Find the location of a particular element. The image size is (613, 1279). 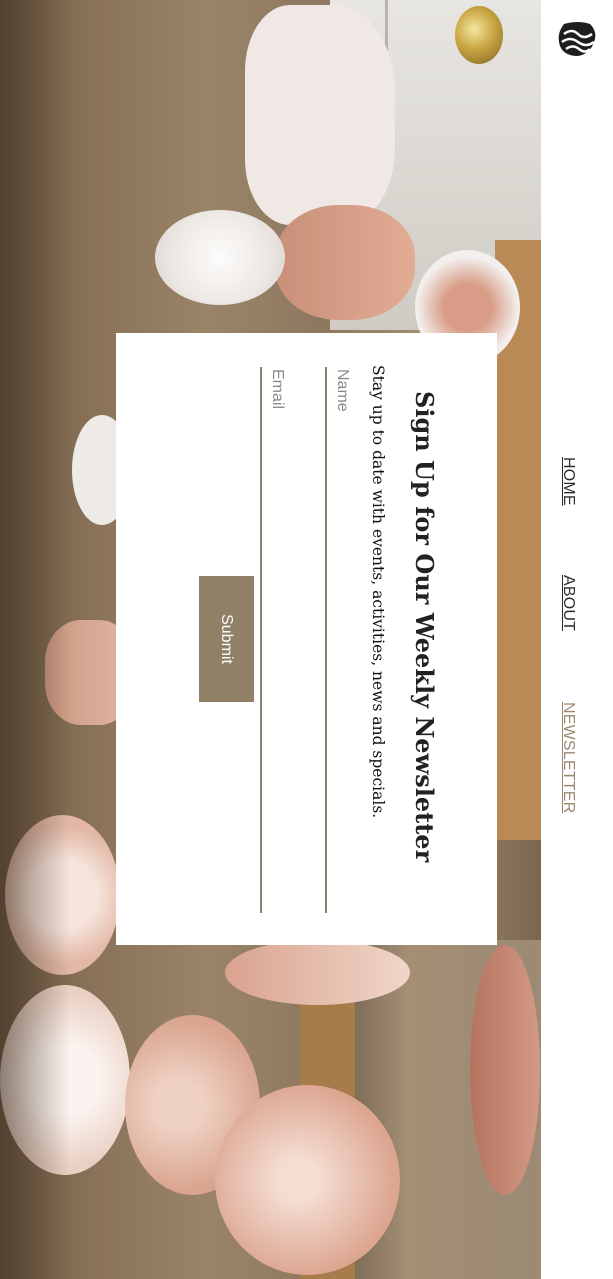

name-field is located at coordinates (341, 640).